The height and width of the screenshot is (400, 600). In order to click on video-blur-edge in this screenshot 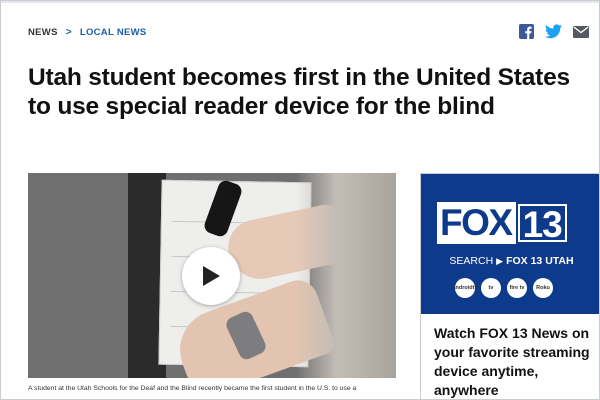, I will do `click(346, 275)`.